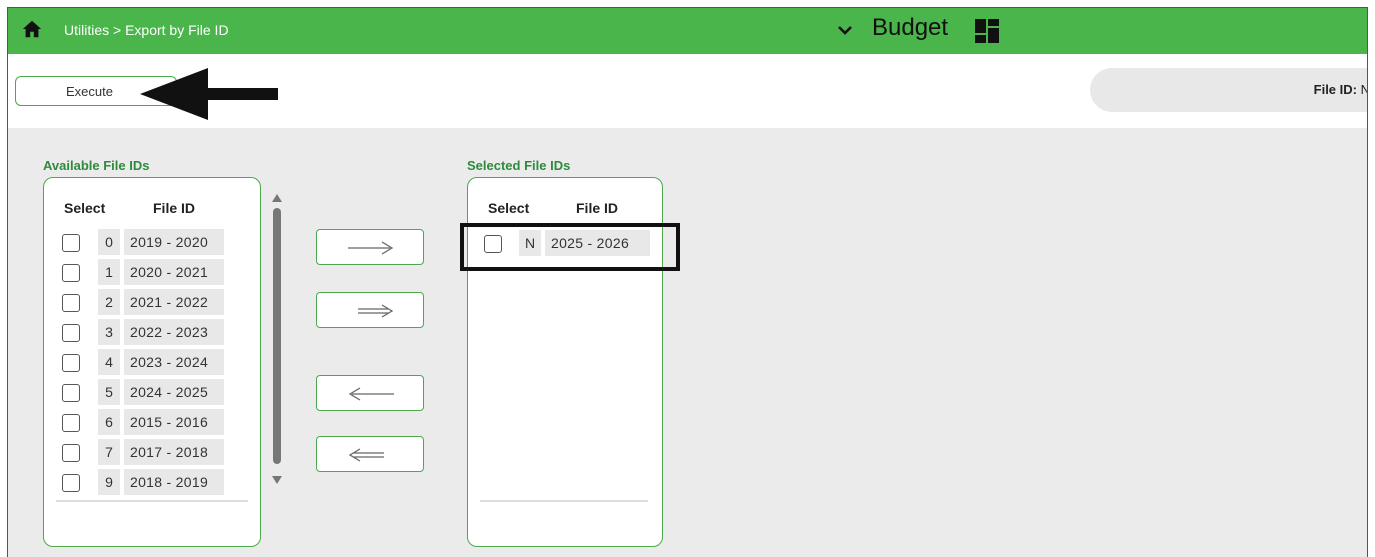 The image size is (1375, 557). Describe the element at coordinates (109, 392) in the screenshot. I see `row-key: 5` at that location.